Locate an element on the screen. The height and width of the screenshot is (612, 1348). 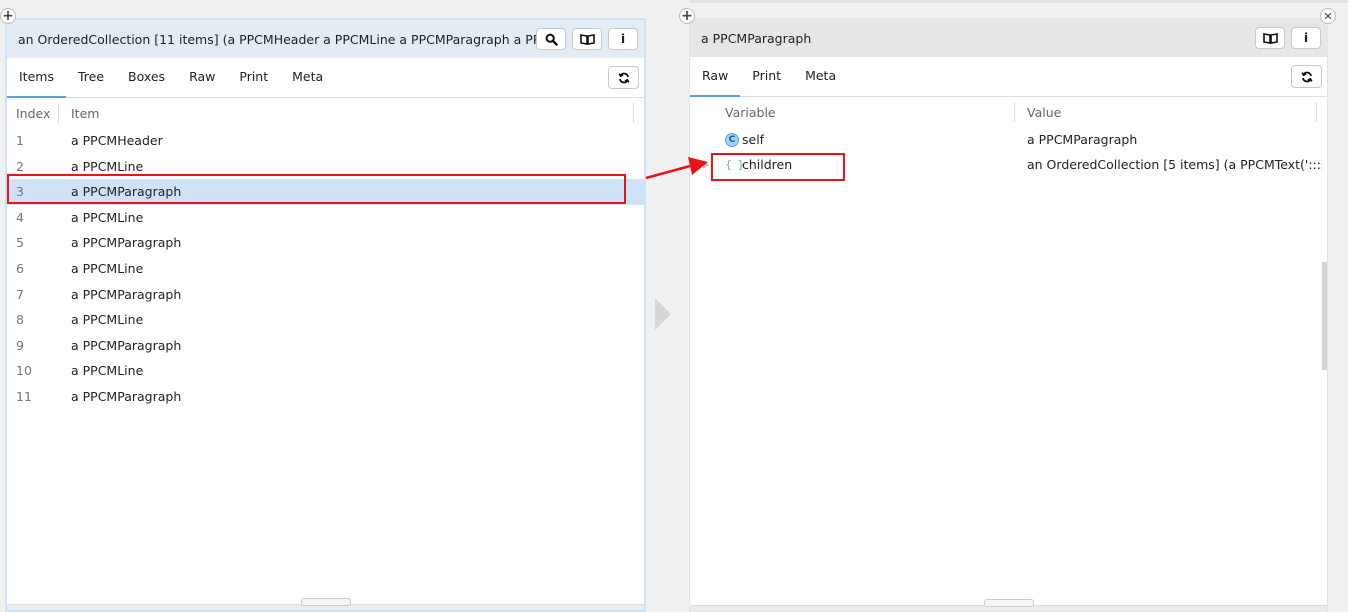
class-icon: C is located at coordinates (732, 140).